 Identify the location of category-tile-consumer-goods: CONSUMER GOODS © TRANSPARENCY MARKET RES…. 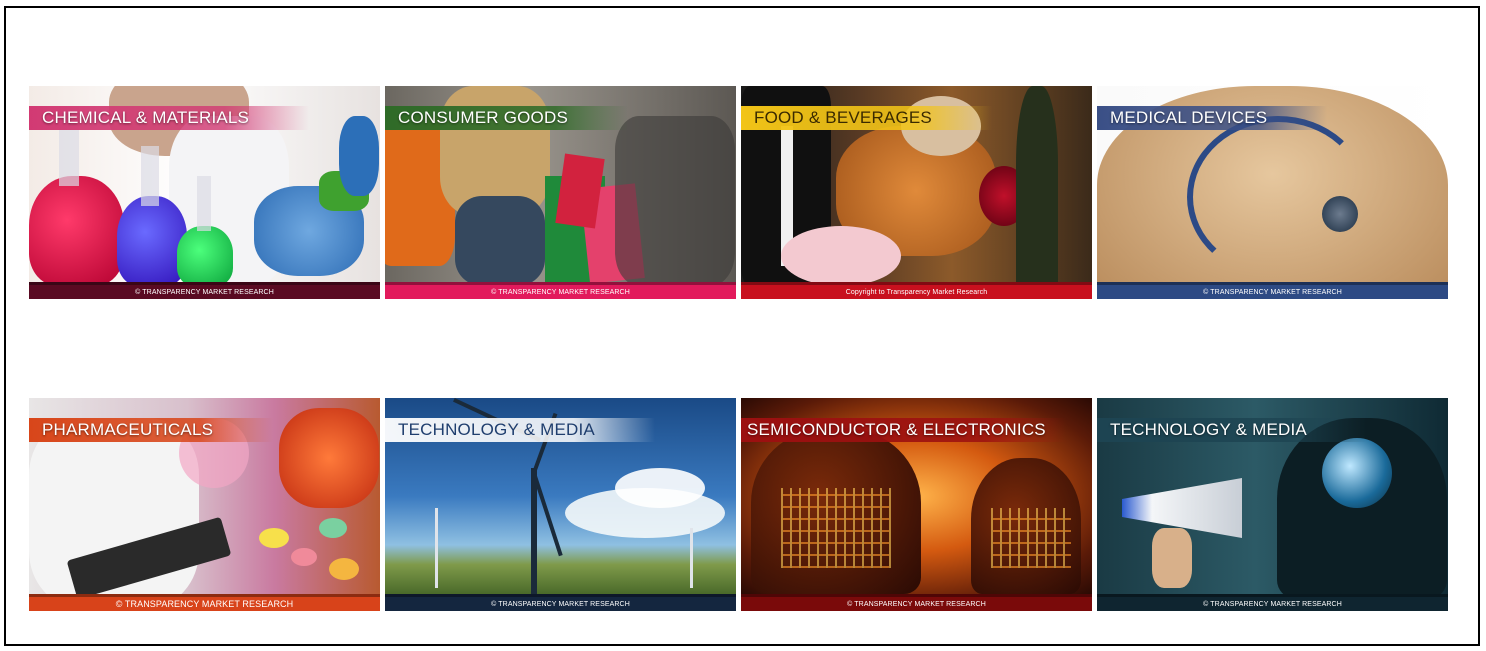
(560, 192).